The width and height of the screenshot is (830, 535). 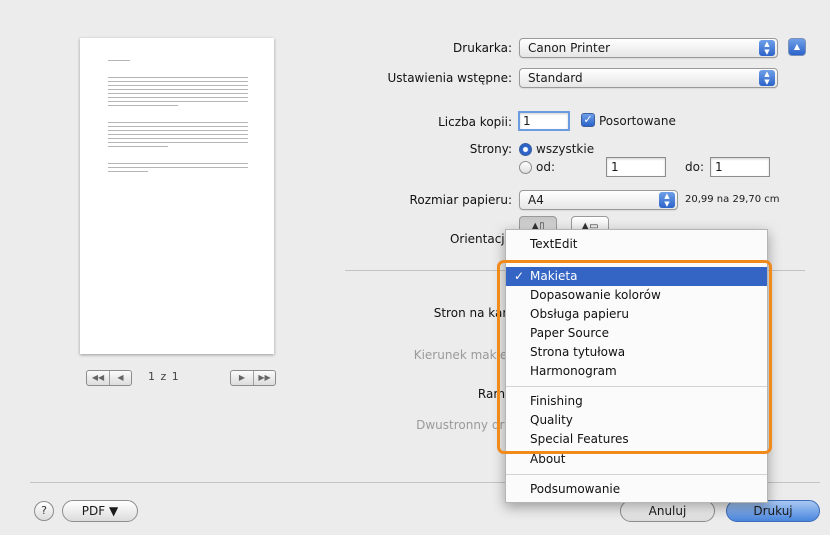 I want to click on collated-label: Posortowane, so click(x=637, y=121).